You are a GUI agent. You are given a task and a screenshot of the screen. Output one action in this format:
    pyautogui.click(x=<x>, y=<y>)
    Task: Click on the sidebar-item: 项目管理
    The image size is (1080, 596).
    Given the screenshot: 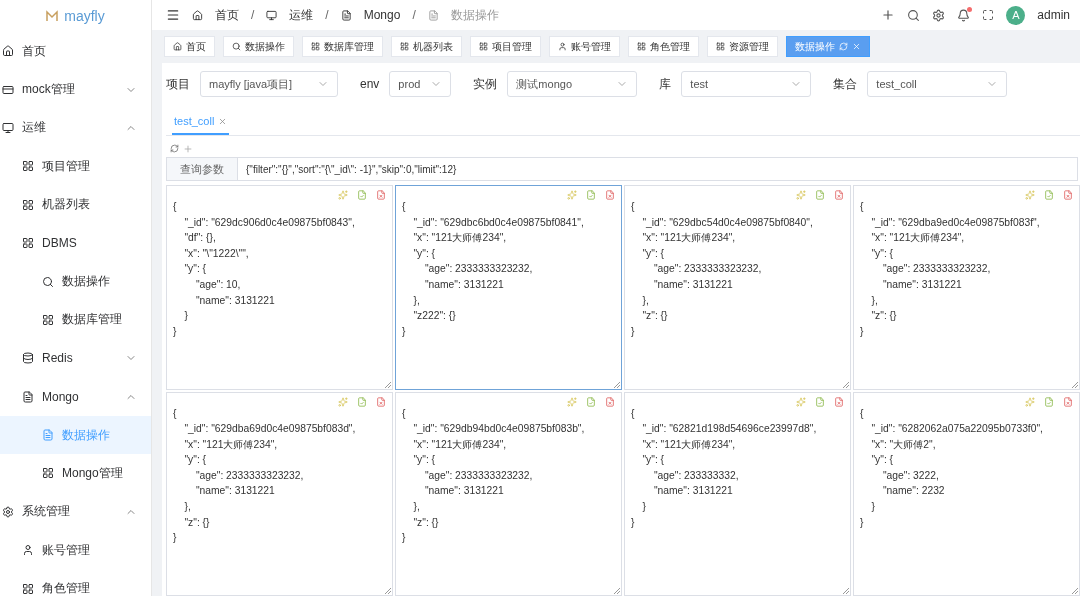 What is the action you would take?
    pyautogui.click(x=75, y=166)
    